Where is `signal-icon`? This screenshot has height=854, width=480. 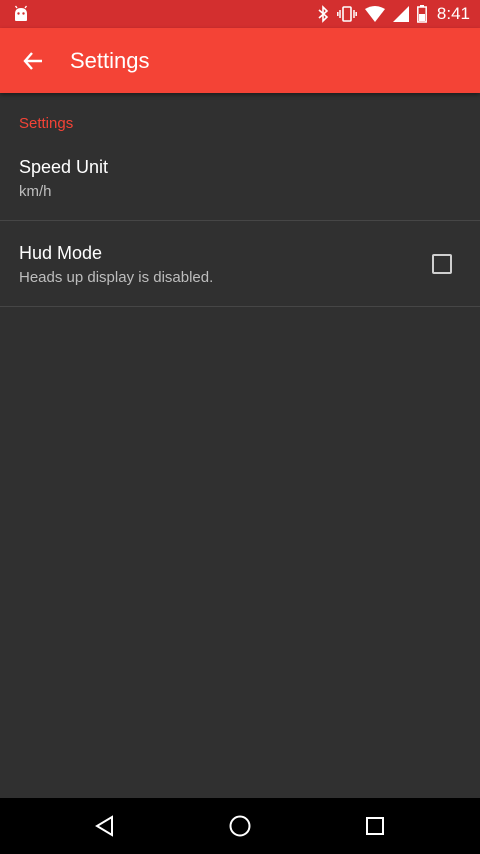
signal-icon is located at coordinates (400, 14).